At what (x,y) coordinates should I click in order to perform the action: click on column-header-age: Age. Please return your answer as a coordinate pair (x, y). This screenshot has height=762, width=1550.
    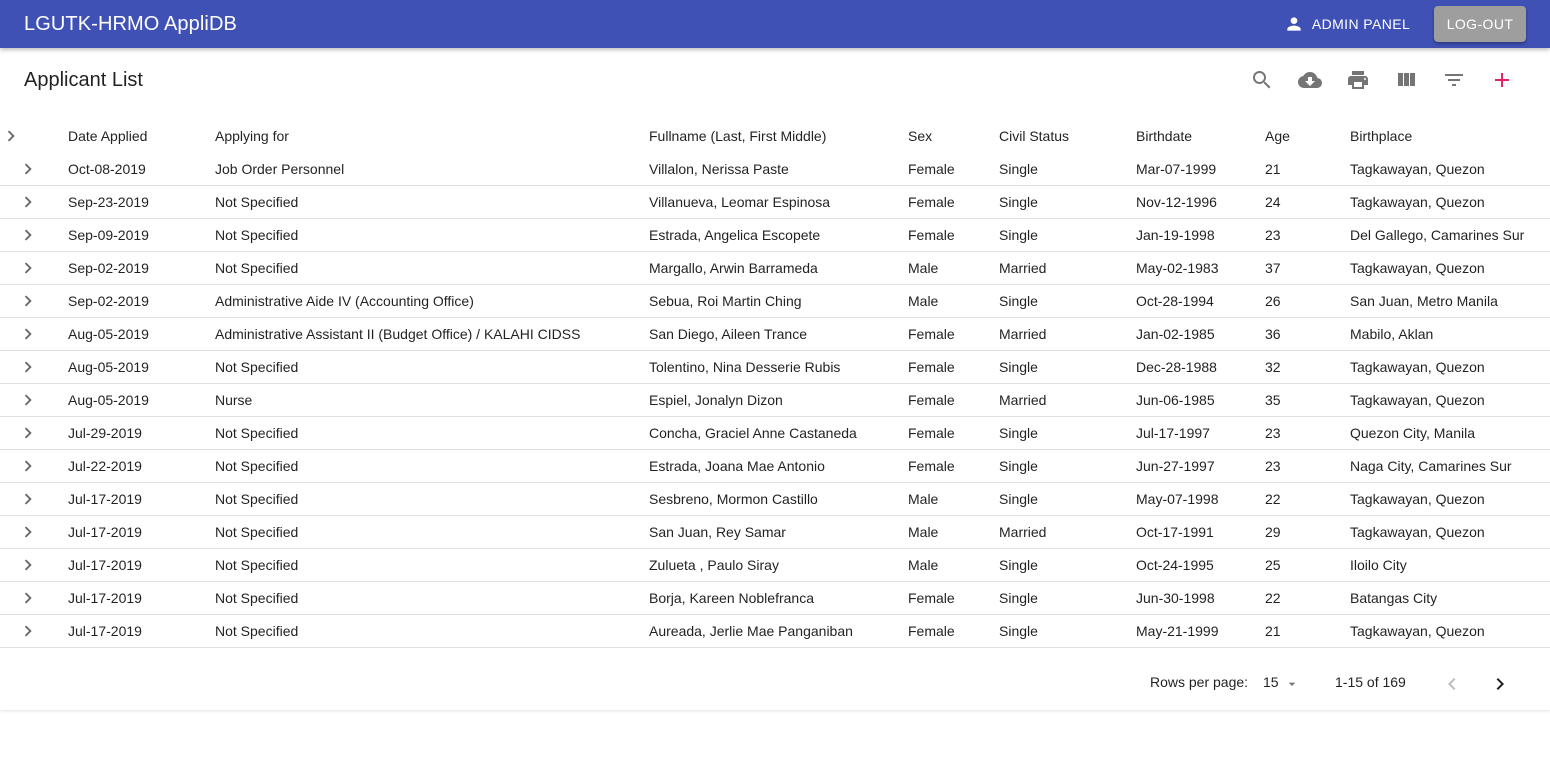
    Looking at the image, I should click on (1295, 136).